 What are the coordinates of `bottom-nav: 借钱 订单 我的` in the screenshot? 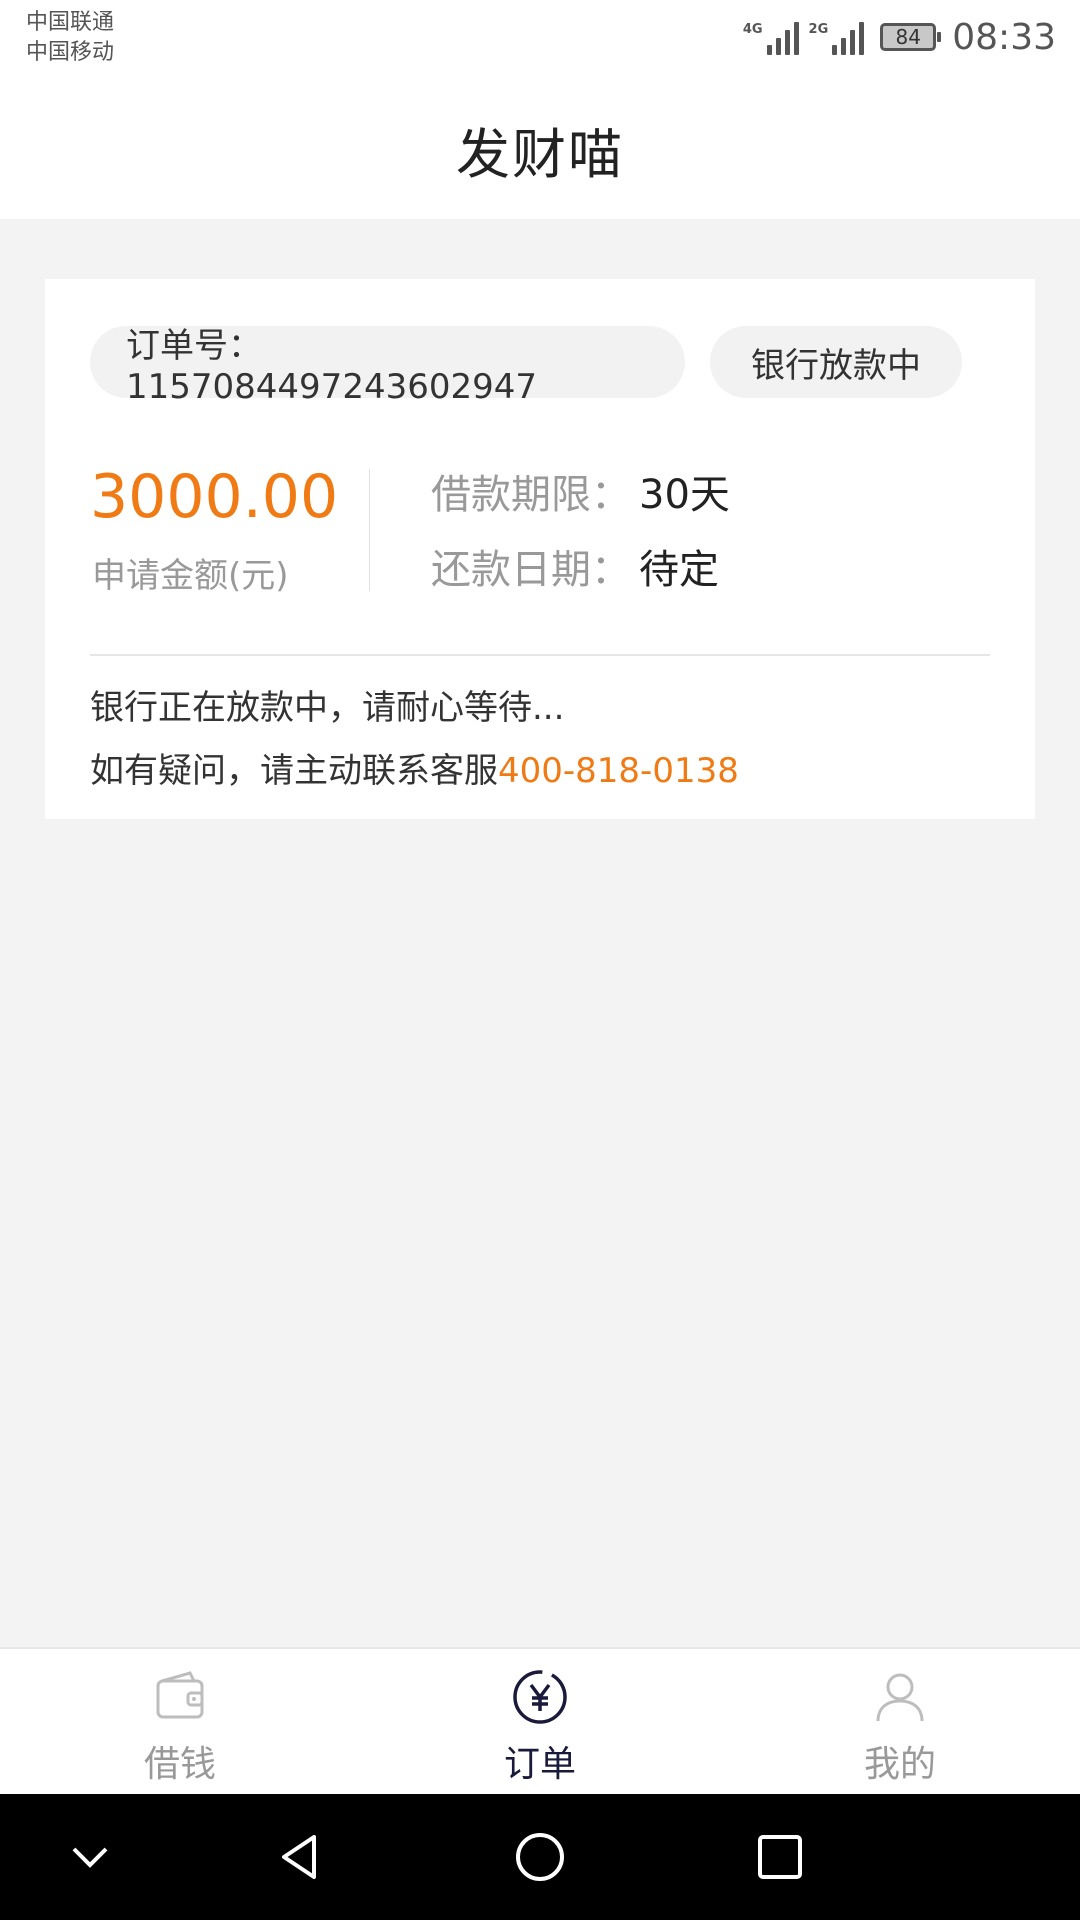 It's located at (540, 1720).